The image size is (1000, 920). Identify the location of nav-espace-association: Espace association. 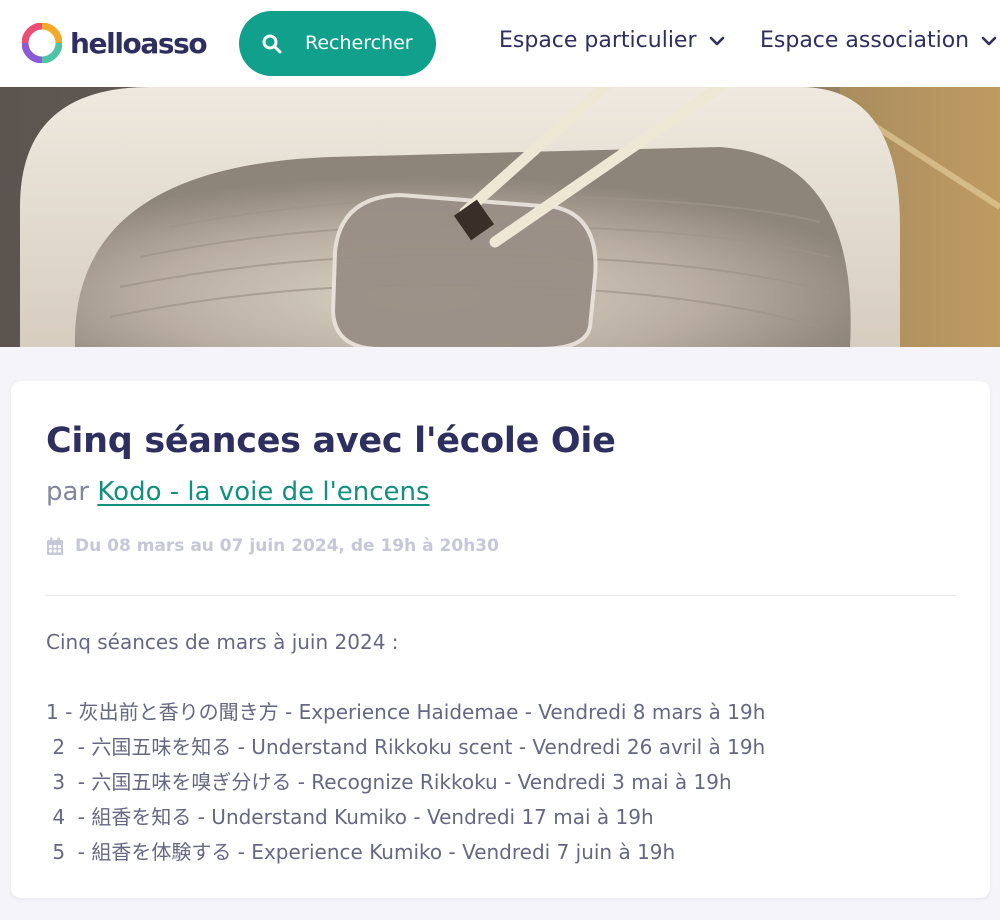
(878, 40).